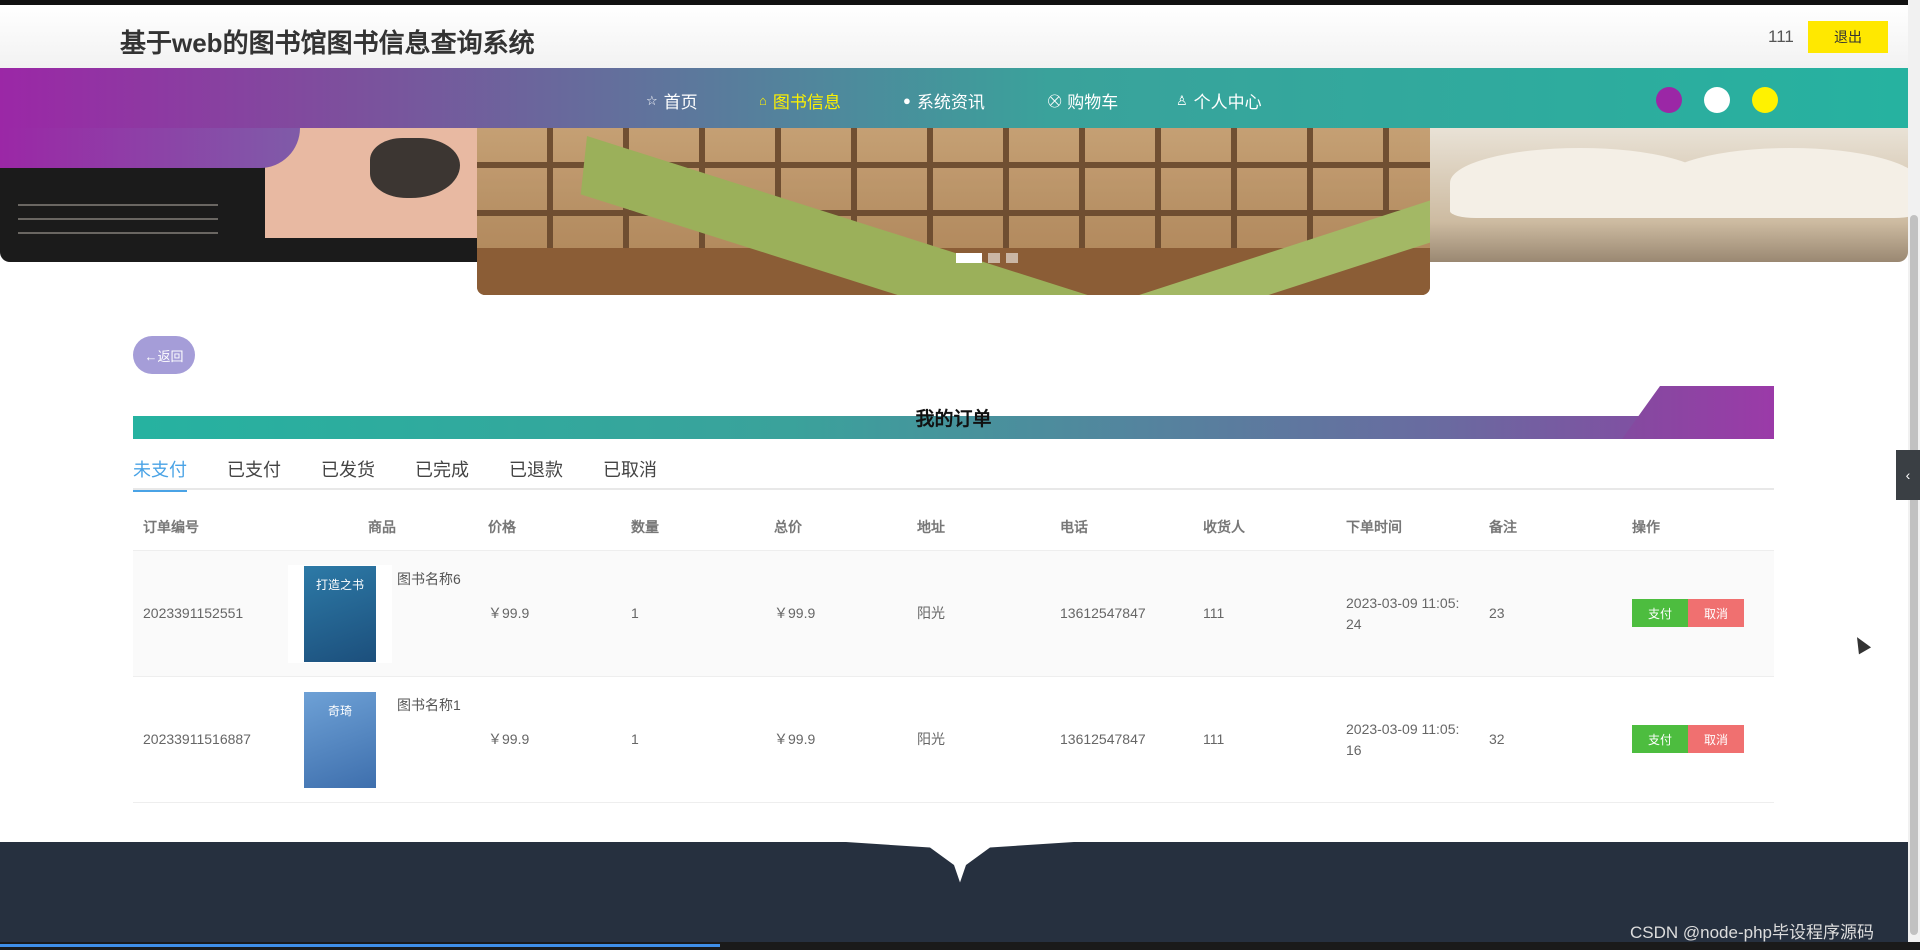 The width and height of the screenshot is (1920, 950). What do you see at coordinates (339, 584) in the screenshot?
I see `cover-title: 打造之书` at bounding box center [339, 584].